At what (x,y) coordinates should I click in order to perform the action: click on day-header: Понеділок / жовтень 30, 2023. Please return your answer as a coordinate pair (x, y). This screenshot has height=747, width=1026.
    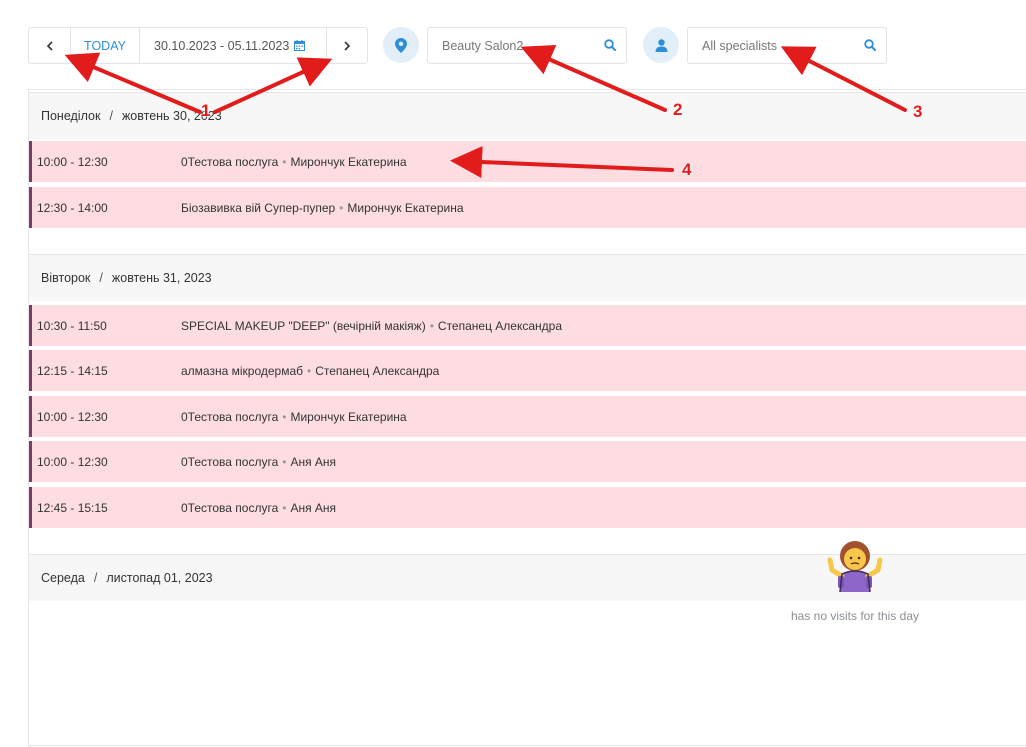
    Looking at the image, I should click on (527, 115).